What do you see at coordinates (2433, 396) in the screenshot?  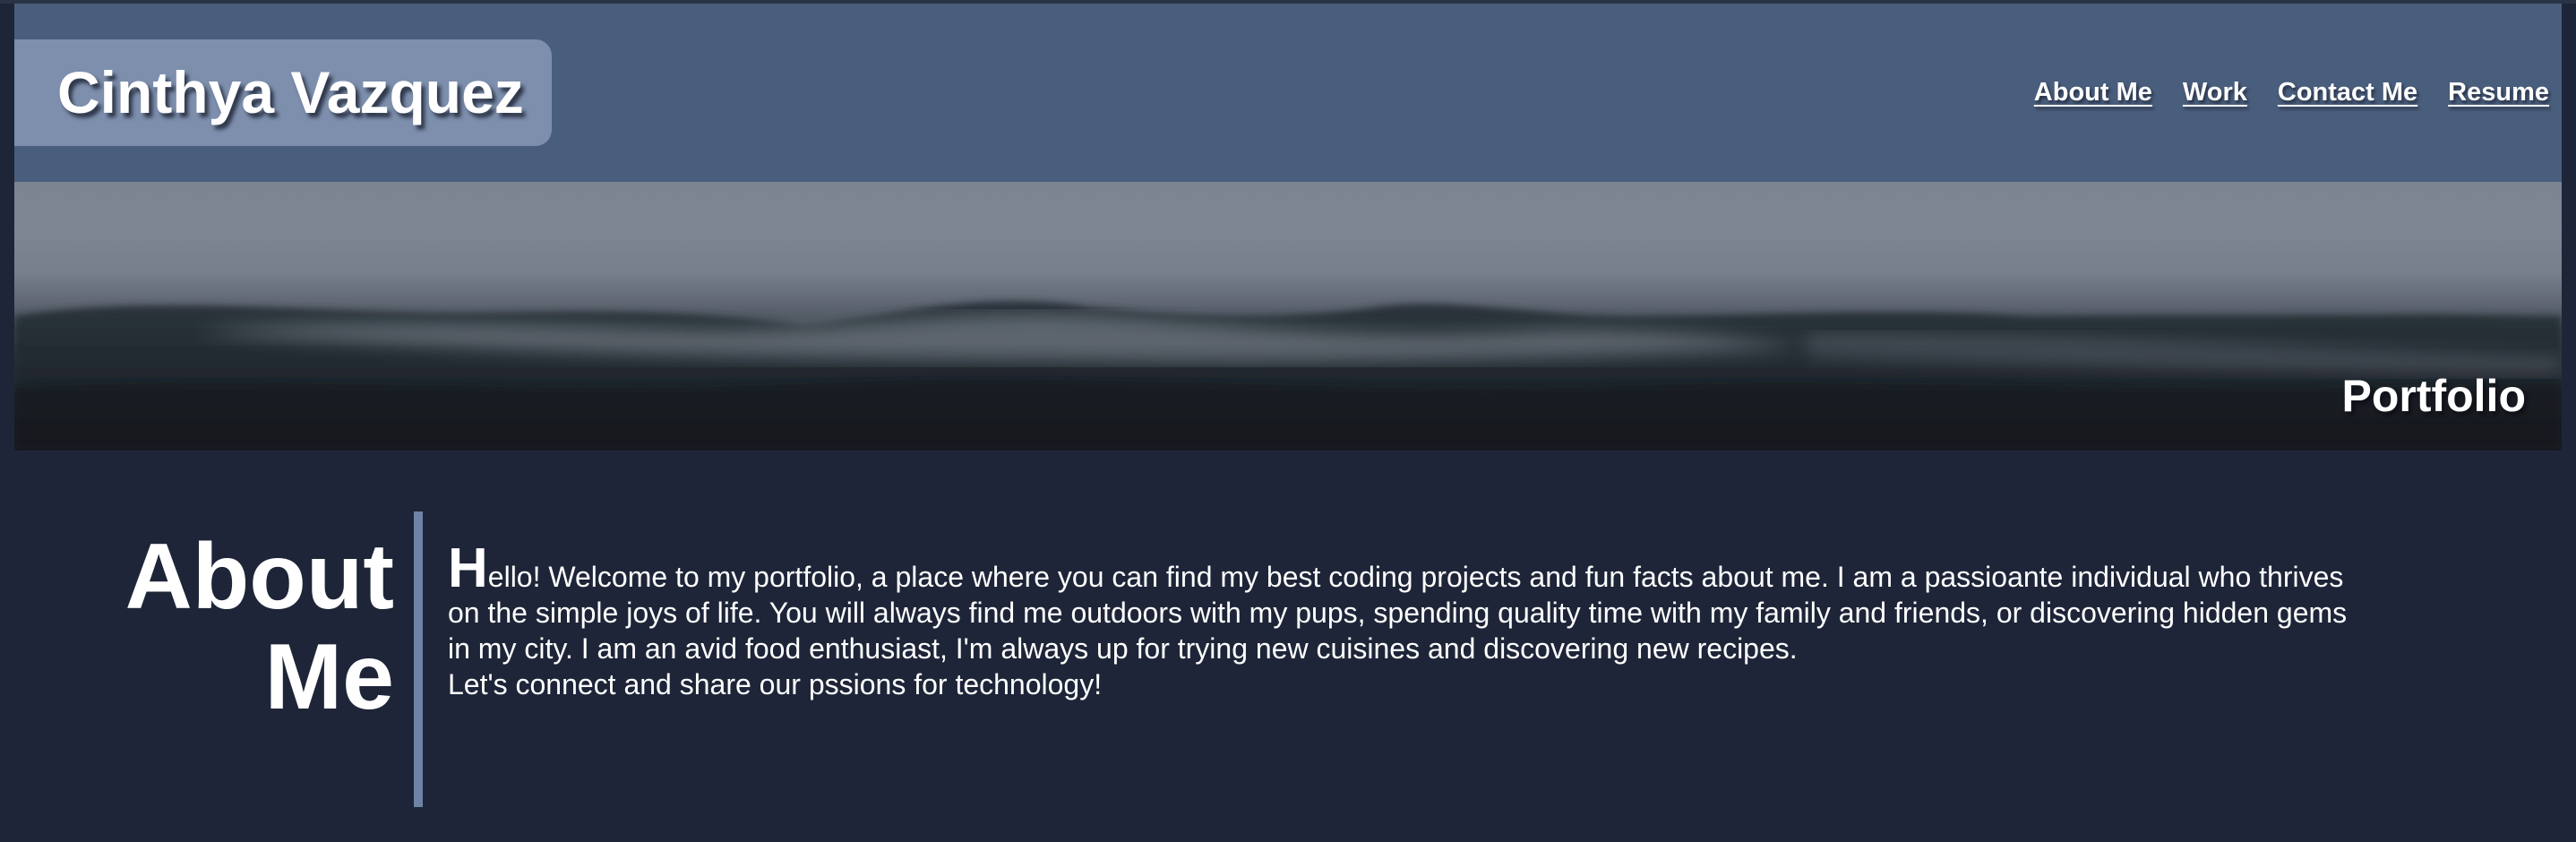 I see `hero-label: Portfolio` at bounding box center [2433, 396].